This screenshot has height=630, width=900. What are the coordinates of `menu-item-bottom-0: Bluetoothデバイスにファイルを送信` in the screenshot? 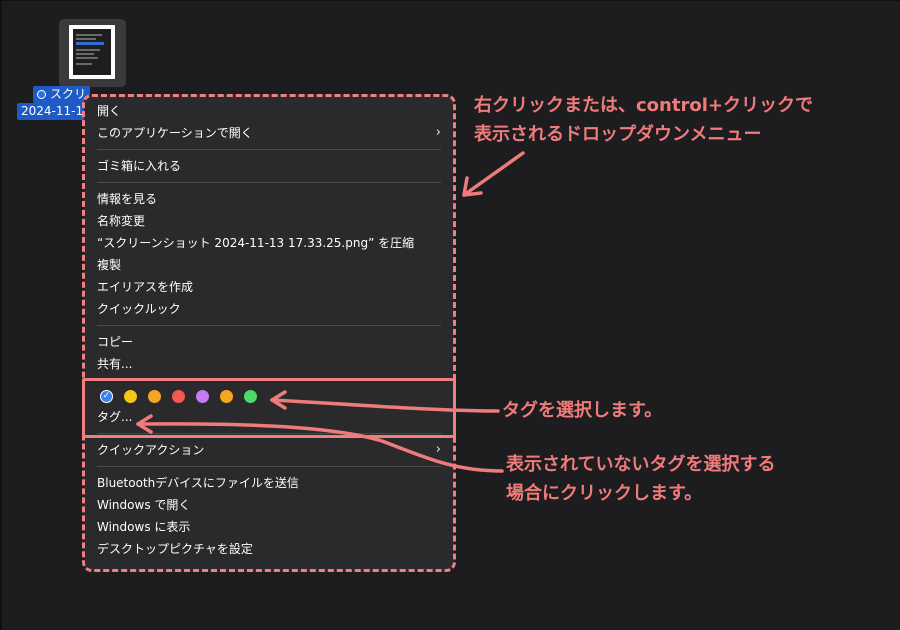 It's located at (269, 483).